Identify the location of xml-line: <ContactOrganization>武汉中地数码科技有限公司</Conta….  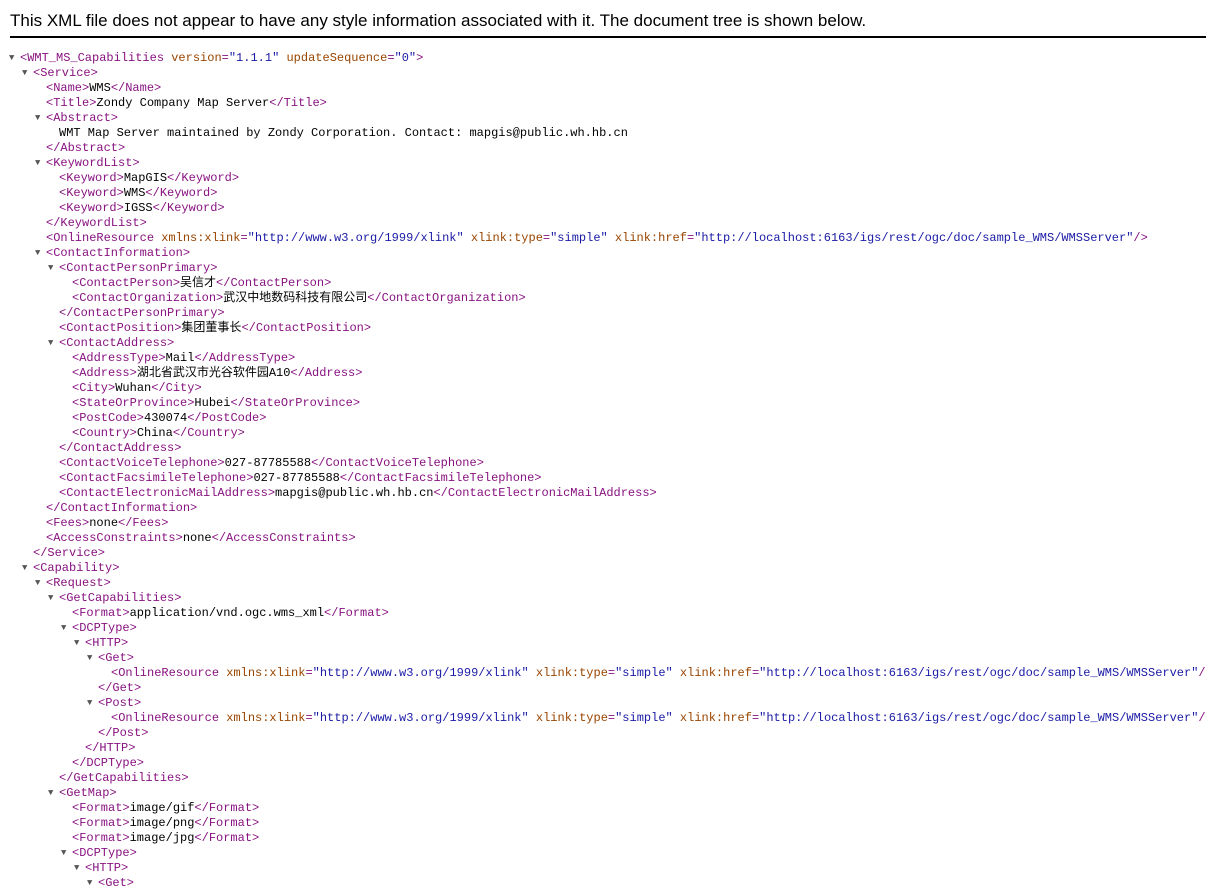
(299, 298).